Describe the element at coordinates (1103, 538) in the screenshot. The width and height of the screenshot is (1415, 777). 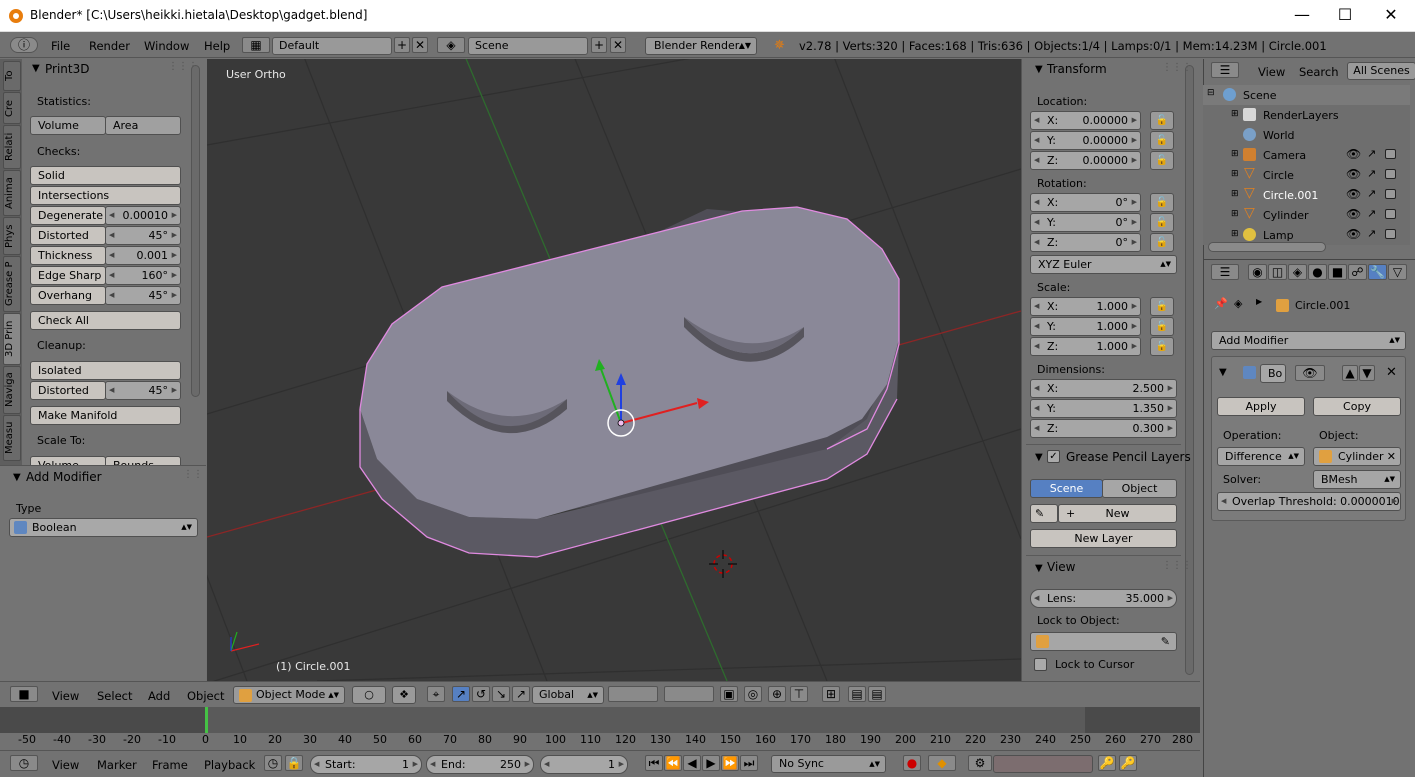
I see `gp-new-layer-button: New Layer` at that location.